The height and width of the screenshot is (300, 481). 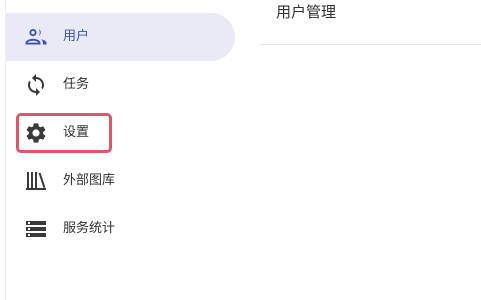 What do you see at coordinates (120, 181) in the screenshot?
I see `sidebar-item-external-gallery: 外部图库` at bounding box center [120, 181].